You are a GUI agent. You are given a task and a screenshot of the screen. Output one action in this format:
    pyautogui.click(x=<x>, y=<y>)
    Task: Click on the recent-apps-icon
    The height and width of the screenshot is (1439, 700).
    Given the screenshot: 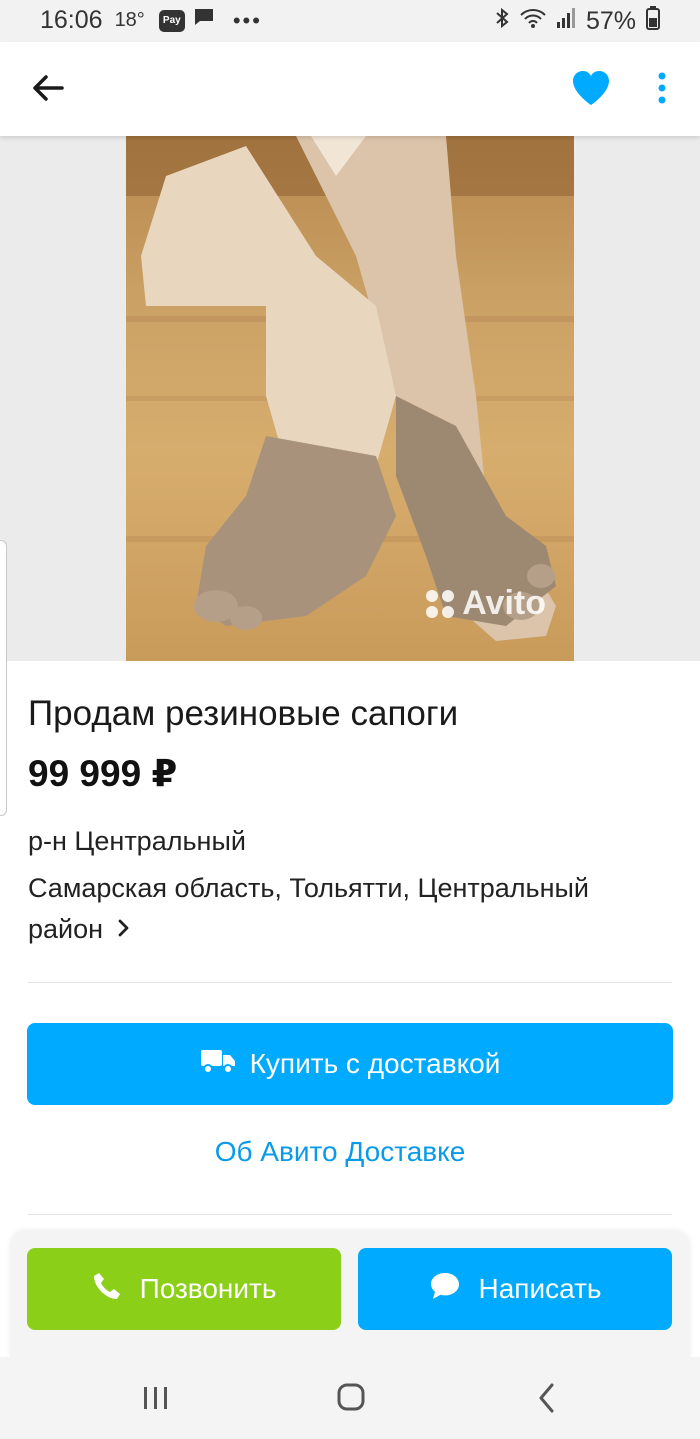 What is the action you would take?
    pyautogui.click(x=155, y=1398)
    